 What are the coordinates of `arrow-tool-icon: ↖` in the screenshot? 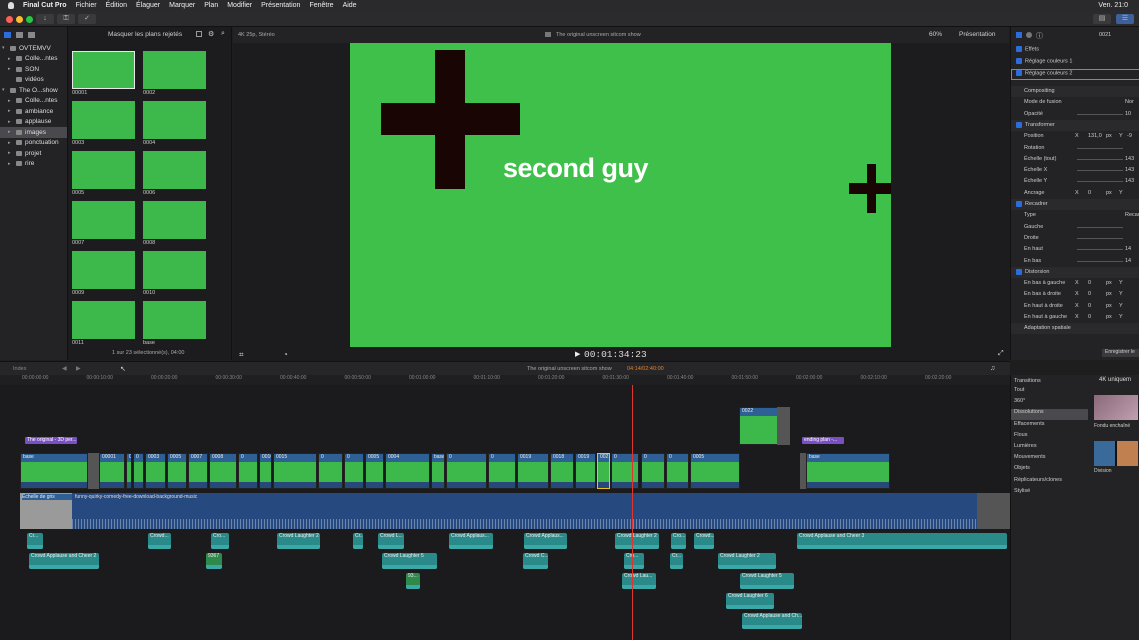 It's located at (123, 369).